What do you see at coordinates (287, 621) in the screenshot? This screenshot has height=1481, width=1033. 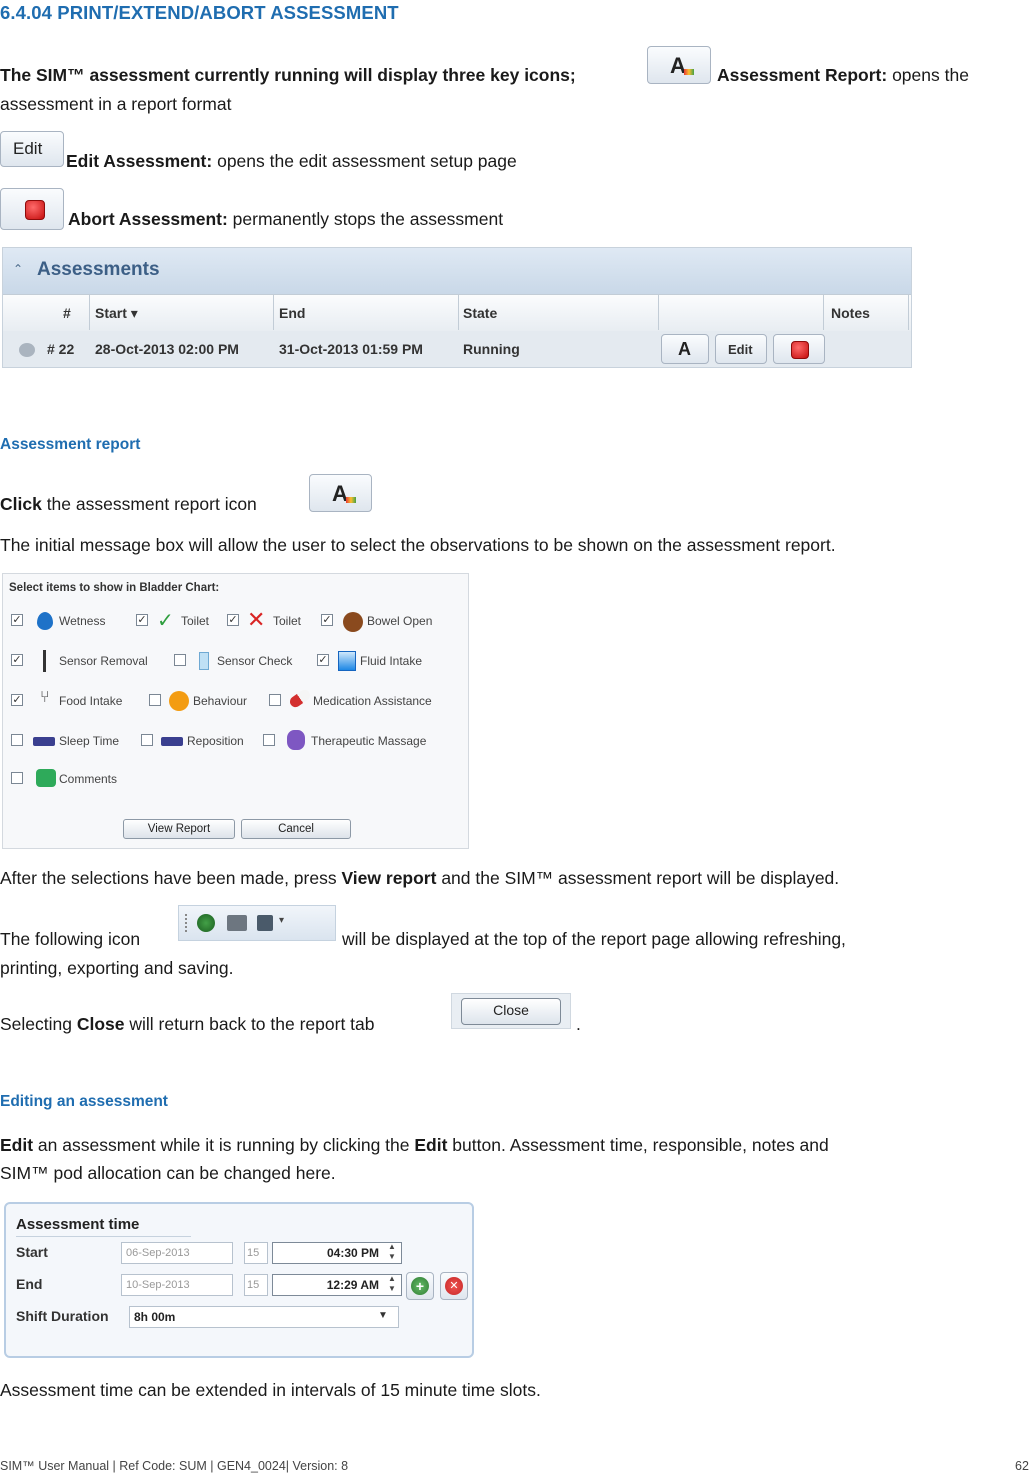 I see `label-toilet-no: Toilet` at bounding box center [287, 621].